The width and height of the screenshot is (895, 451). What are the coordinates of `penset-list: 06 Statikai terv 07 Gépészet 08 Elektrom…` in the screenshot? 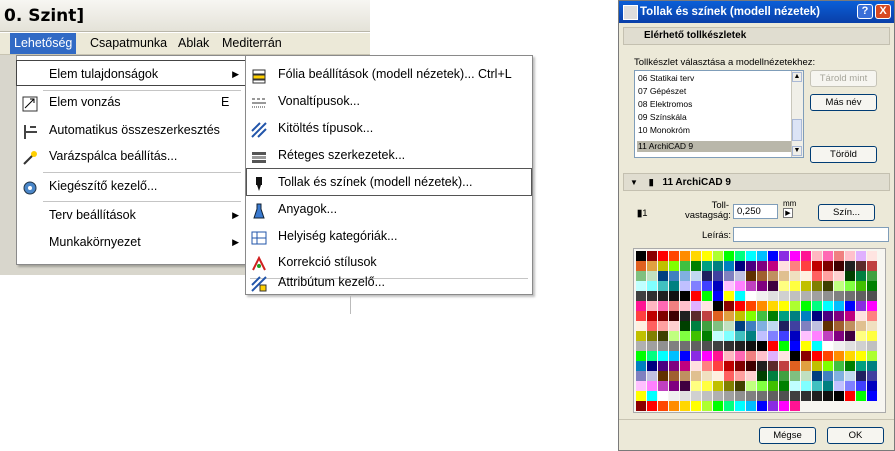 It's located at (719, 114).